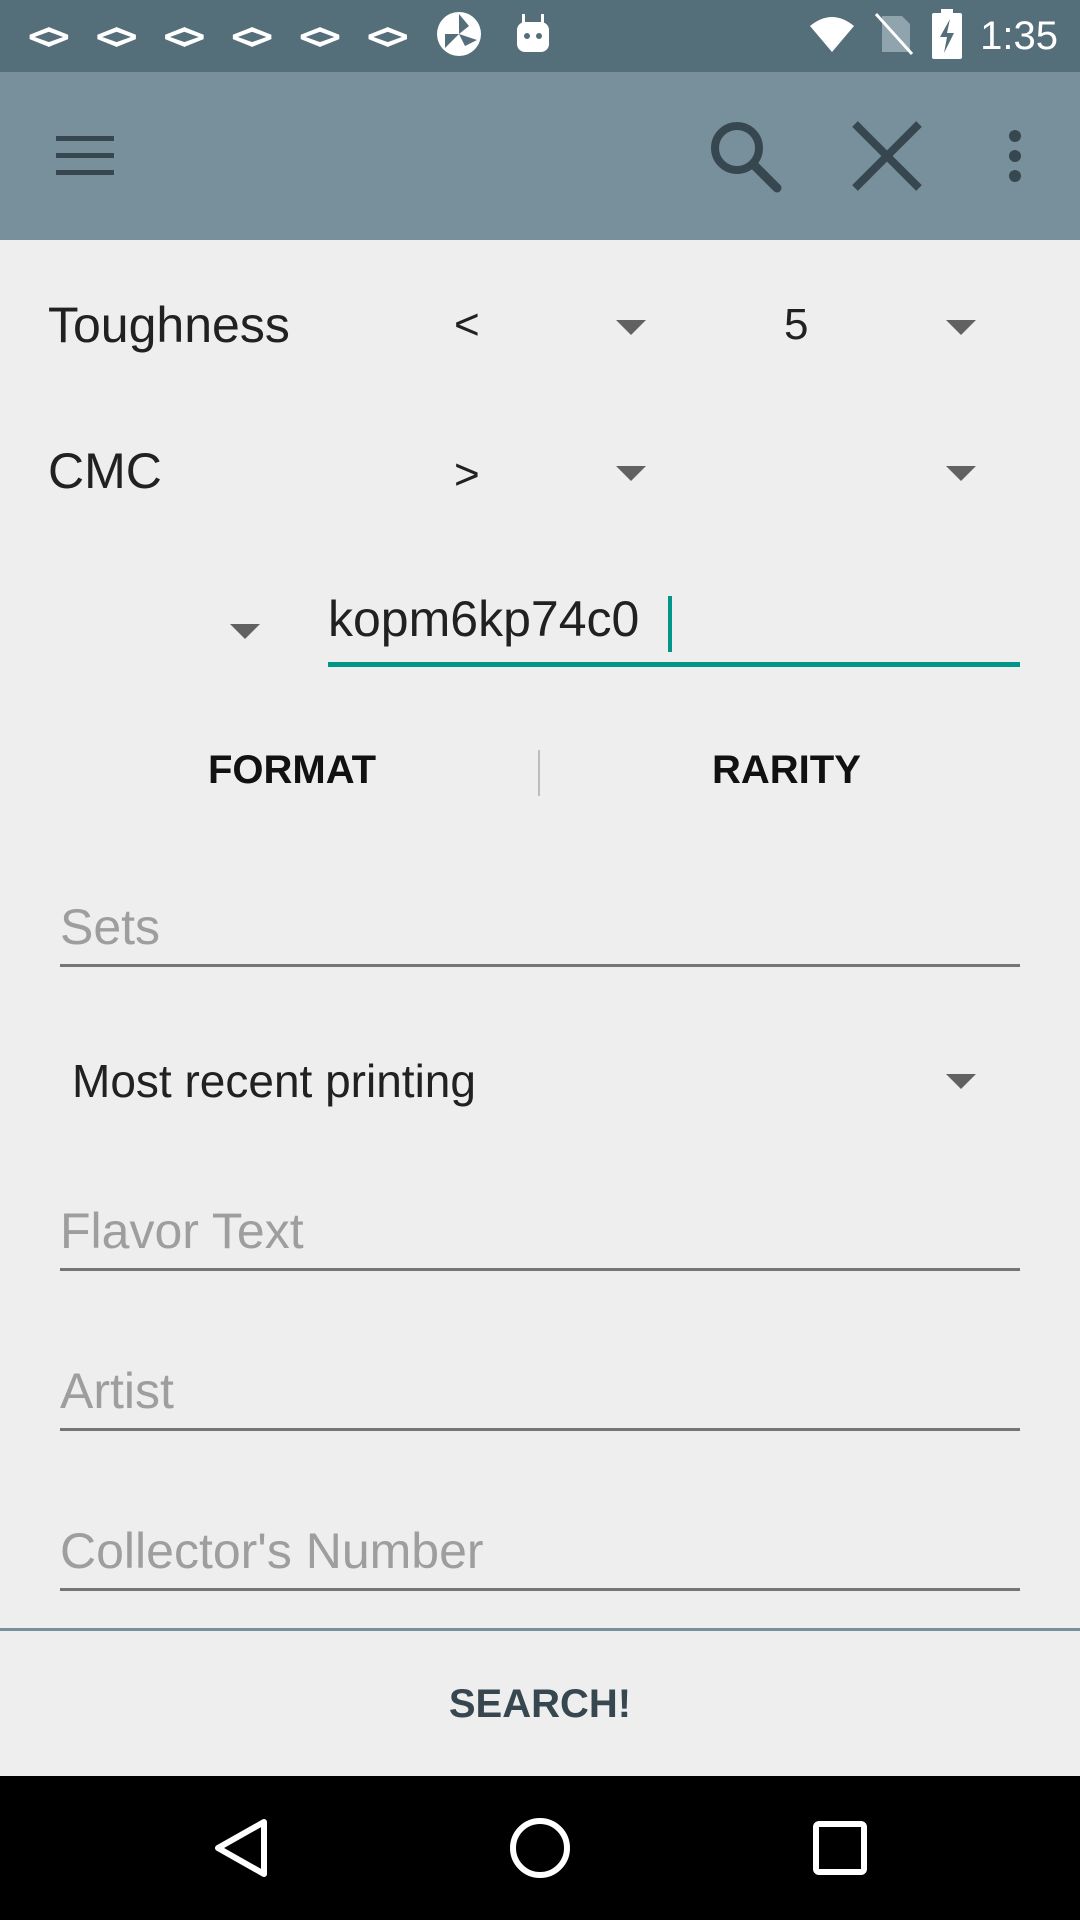  I want to click on back-icon, so click(240, 1848).